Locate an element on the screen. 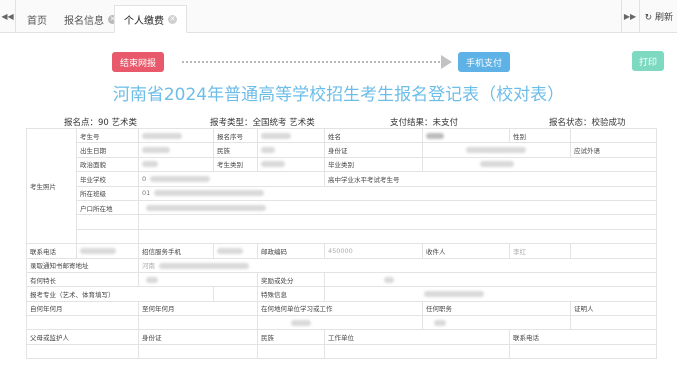 The height and width of the screenshot is (382, 677). registration-status: 报名状态：校验成功 is located at coordinates (587, 123).